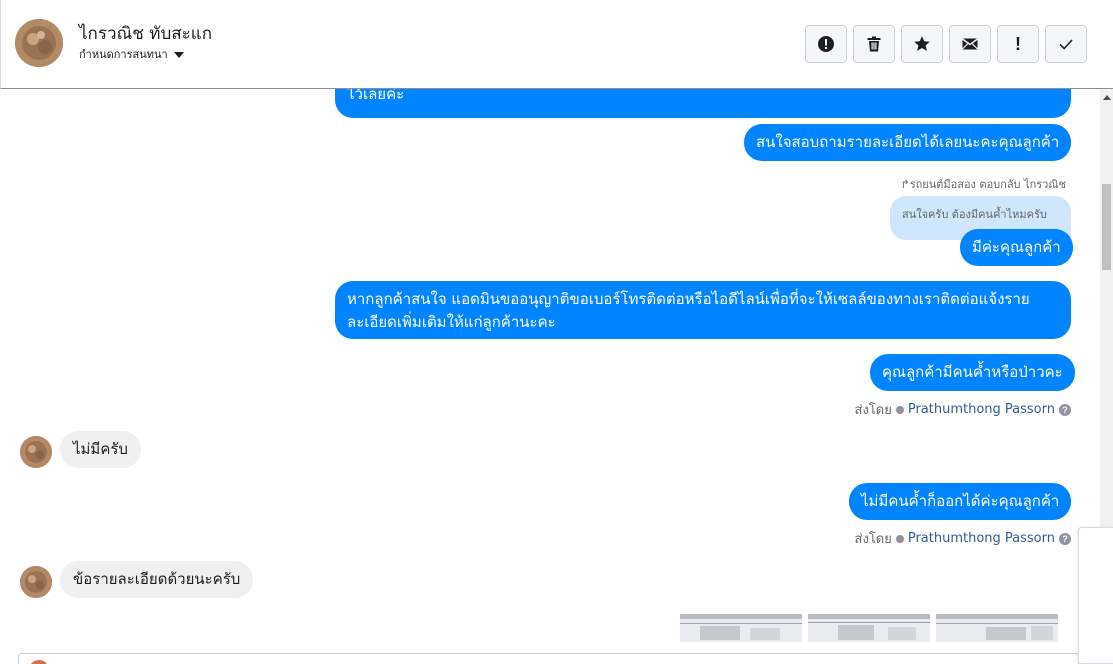  I want to click on alert-circle-icon, so click(826, 44).